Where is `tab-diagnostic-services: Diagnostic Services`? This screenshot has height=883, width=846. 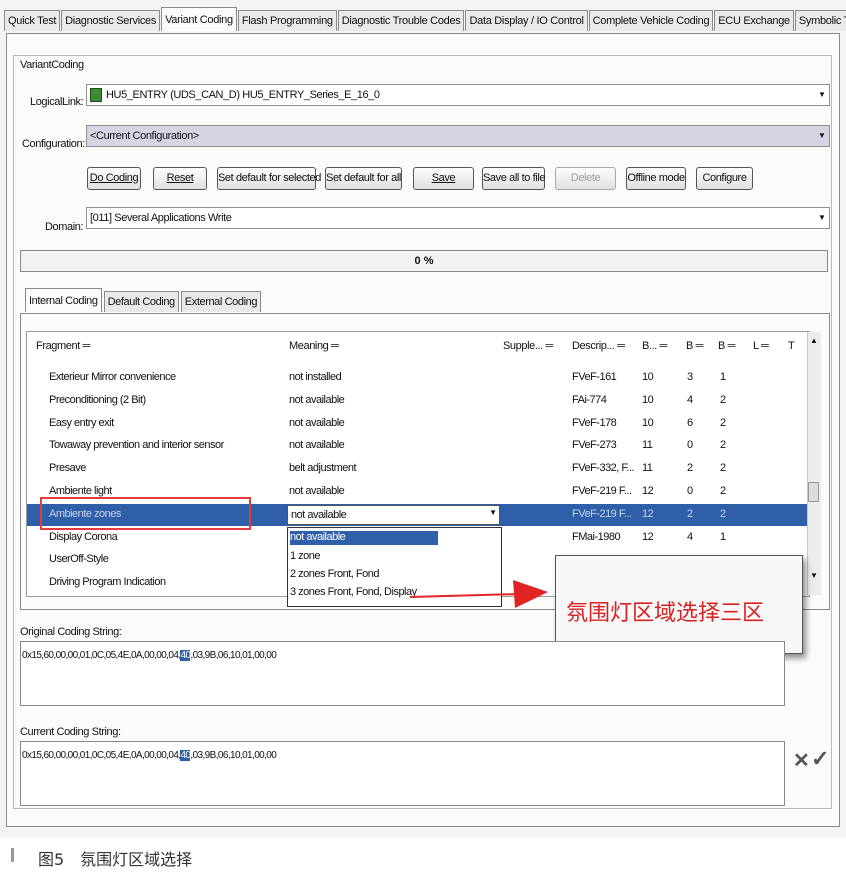 tab-diagnostic-services: Diagnostic Services is located at coordinates (111, 20).